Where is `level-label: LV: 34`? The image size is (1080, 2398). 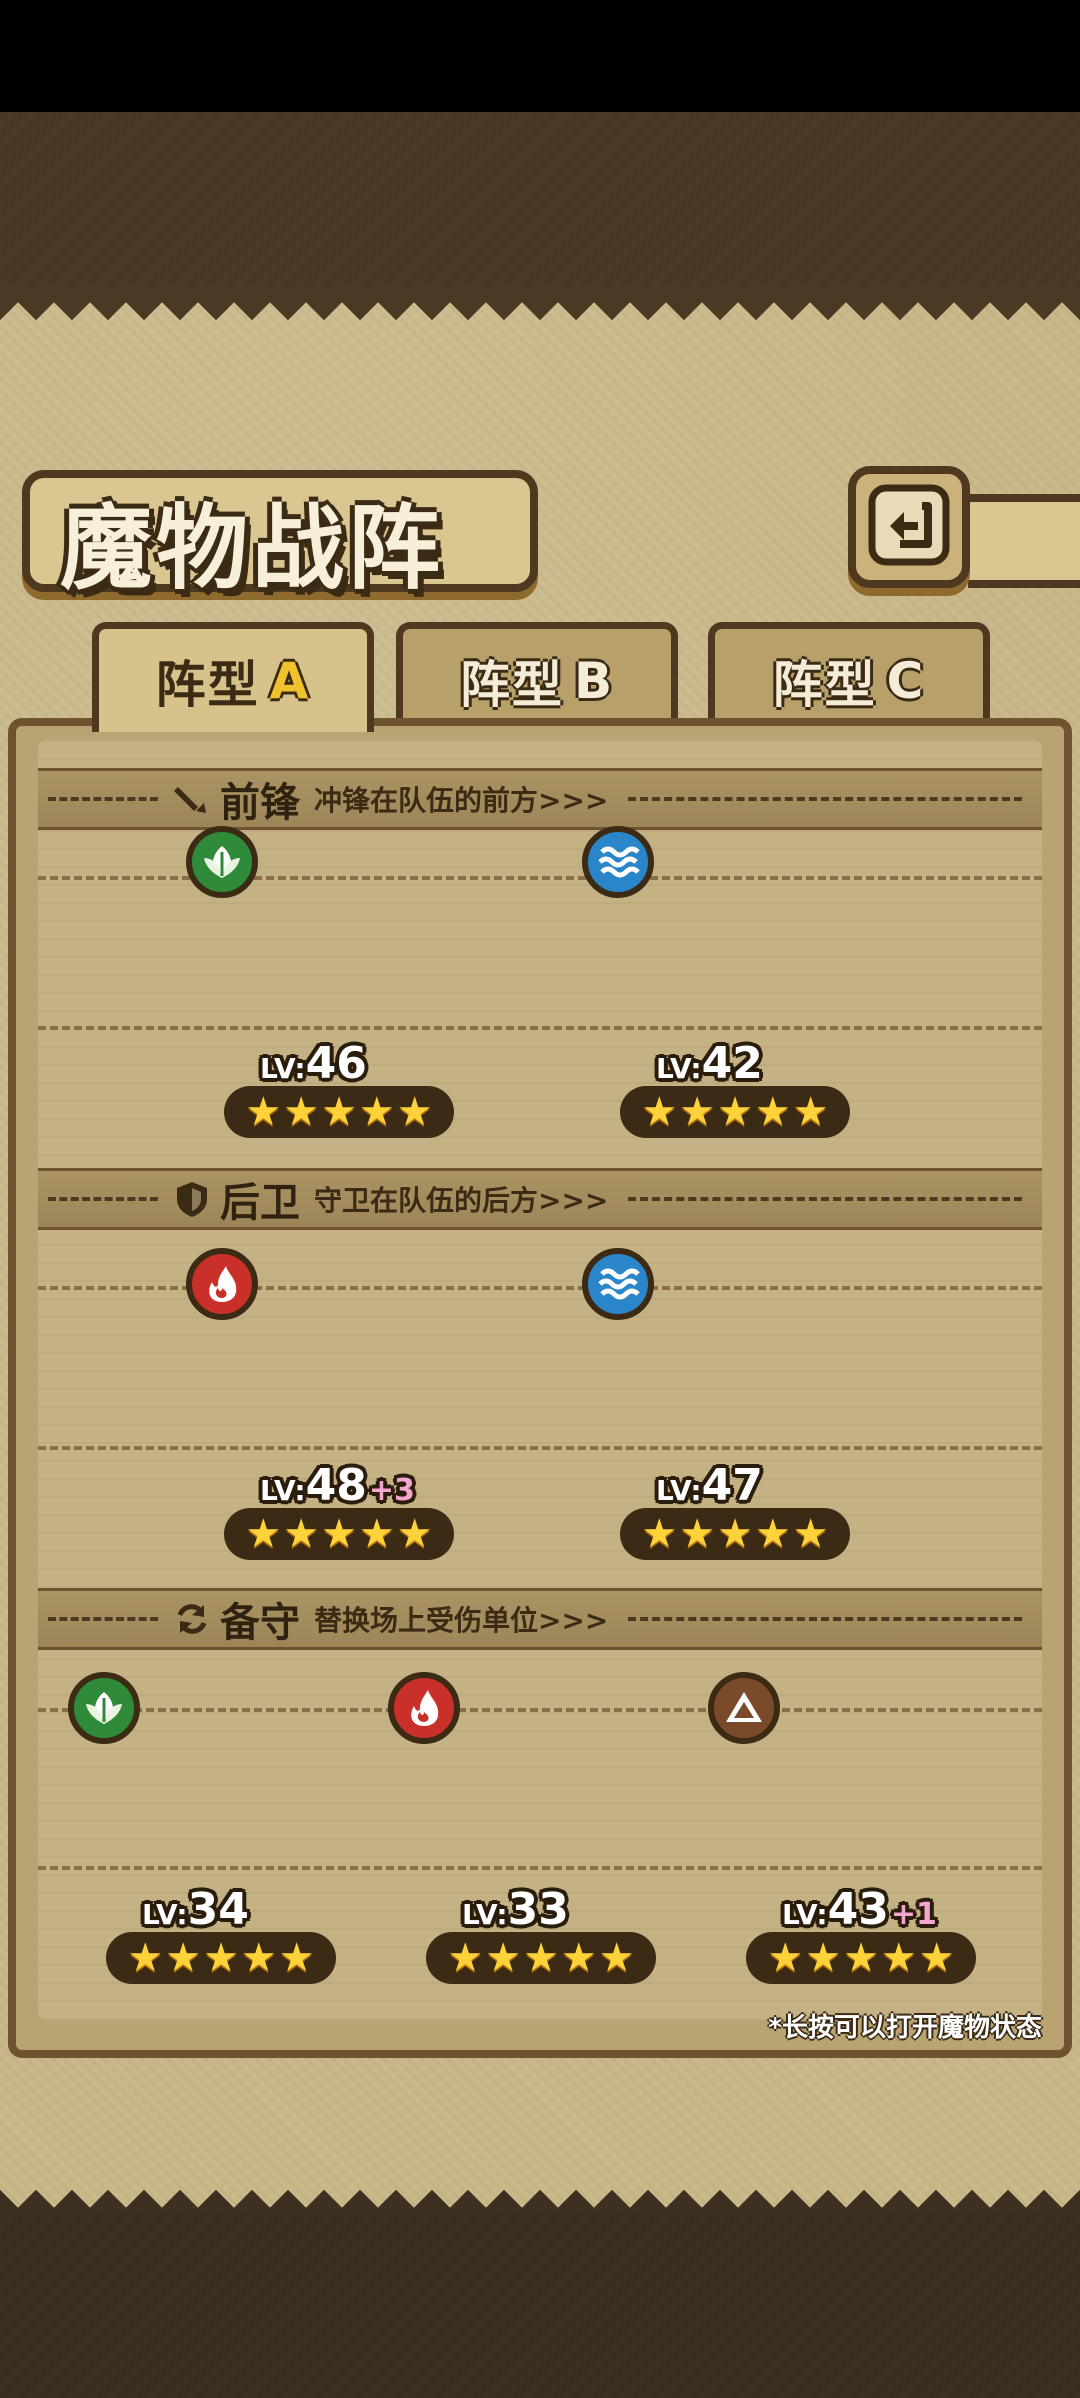
level-label: LV: 34 is located at coordinates (195, 1909).